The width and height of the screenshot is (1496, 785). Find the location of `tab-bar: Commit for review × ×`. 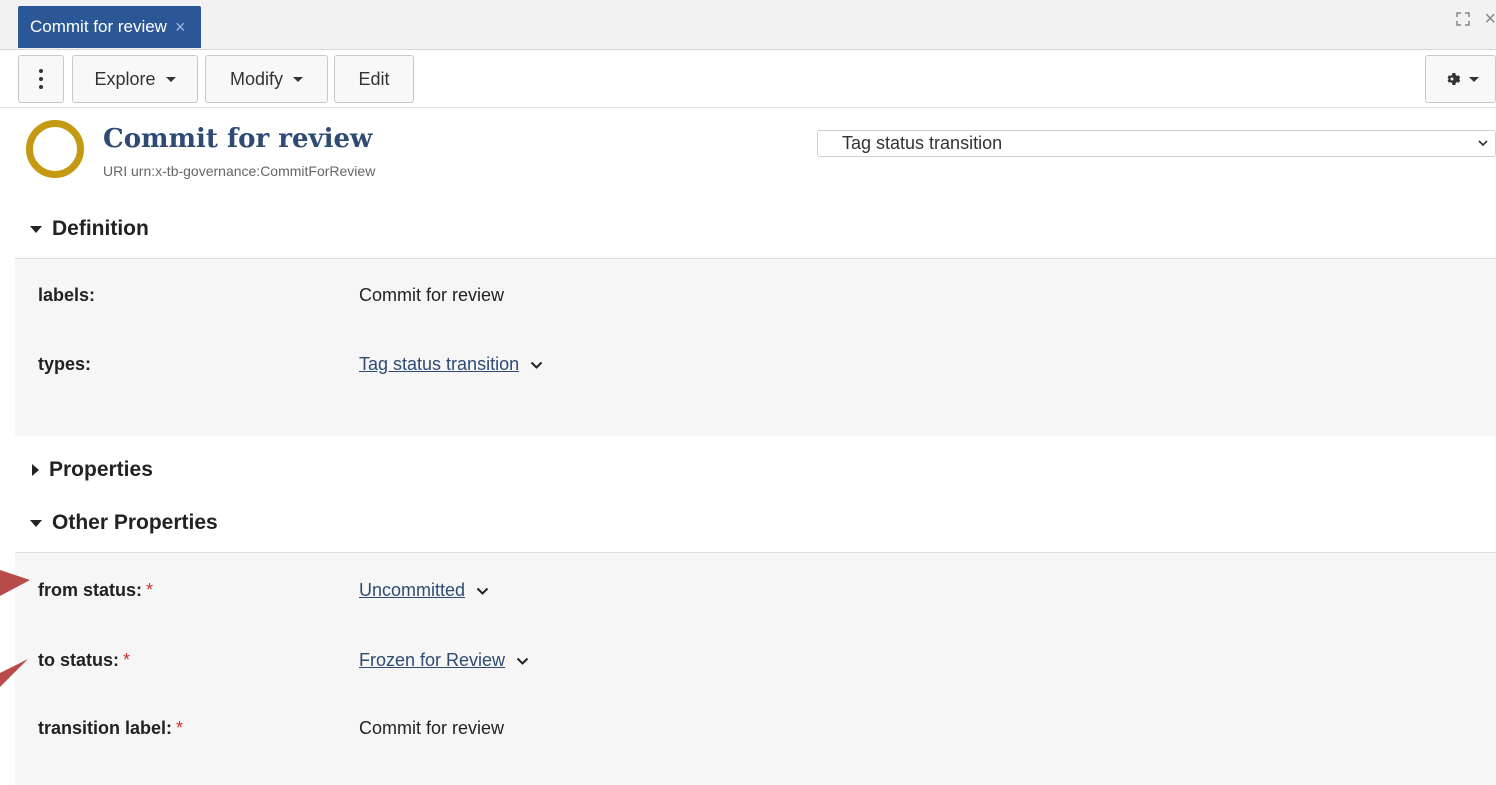

tab-bar: Commit for review × × is located at coordinates (748, 25).